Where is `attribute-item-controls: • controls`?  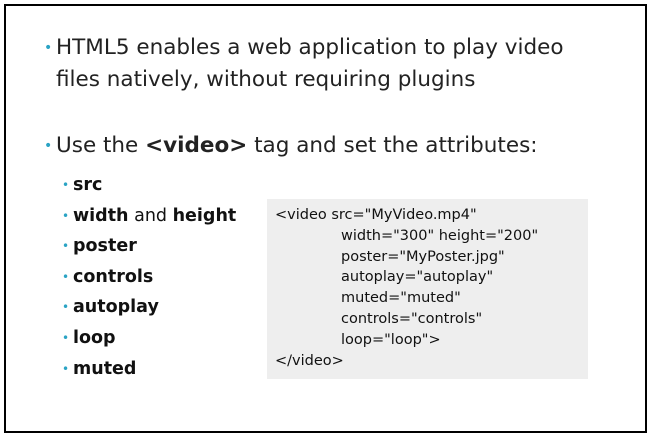
attribute-item-controls: • controls is located at coordinates (149, 277).